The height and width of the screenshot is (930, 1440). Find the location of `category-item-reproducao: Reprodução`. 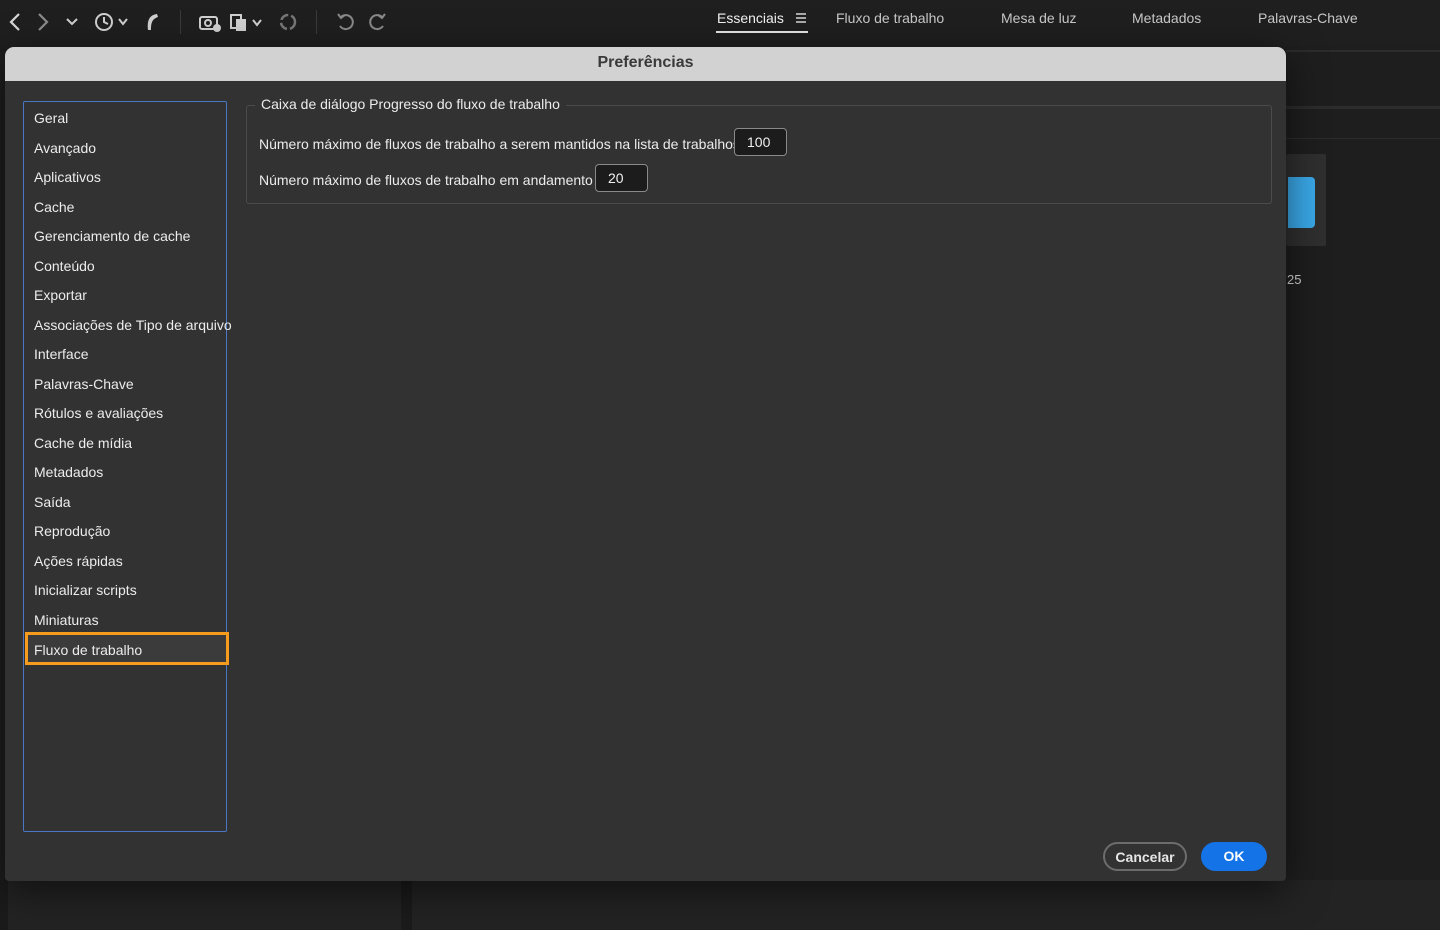

category-item-reproducao: Reprodução is located at coordinates (72, 531).